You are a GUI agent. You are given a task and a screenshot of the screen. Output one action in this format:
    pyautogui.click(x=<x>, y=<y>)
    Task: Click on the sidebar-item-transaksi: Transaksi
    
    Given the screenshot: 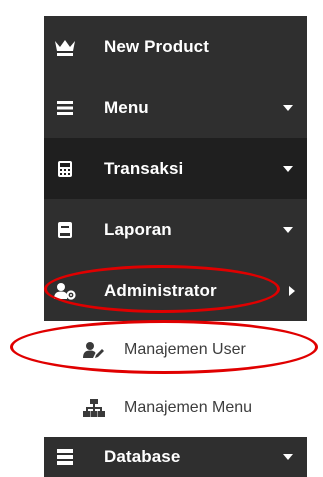 What is the action you would take?
    pyautogui.click(x=175, y=168)
    